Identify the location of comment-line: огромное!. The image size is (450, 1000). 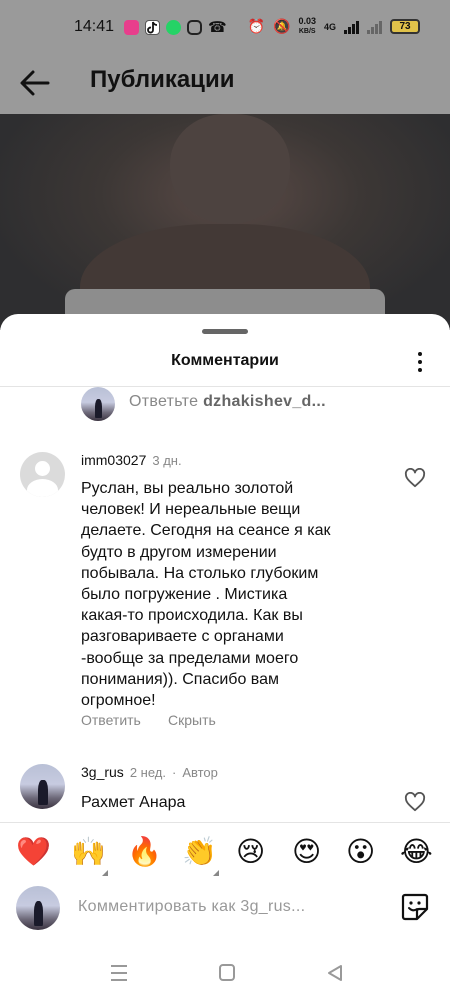
(118, 701).